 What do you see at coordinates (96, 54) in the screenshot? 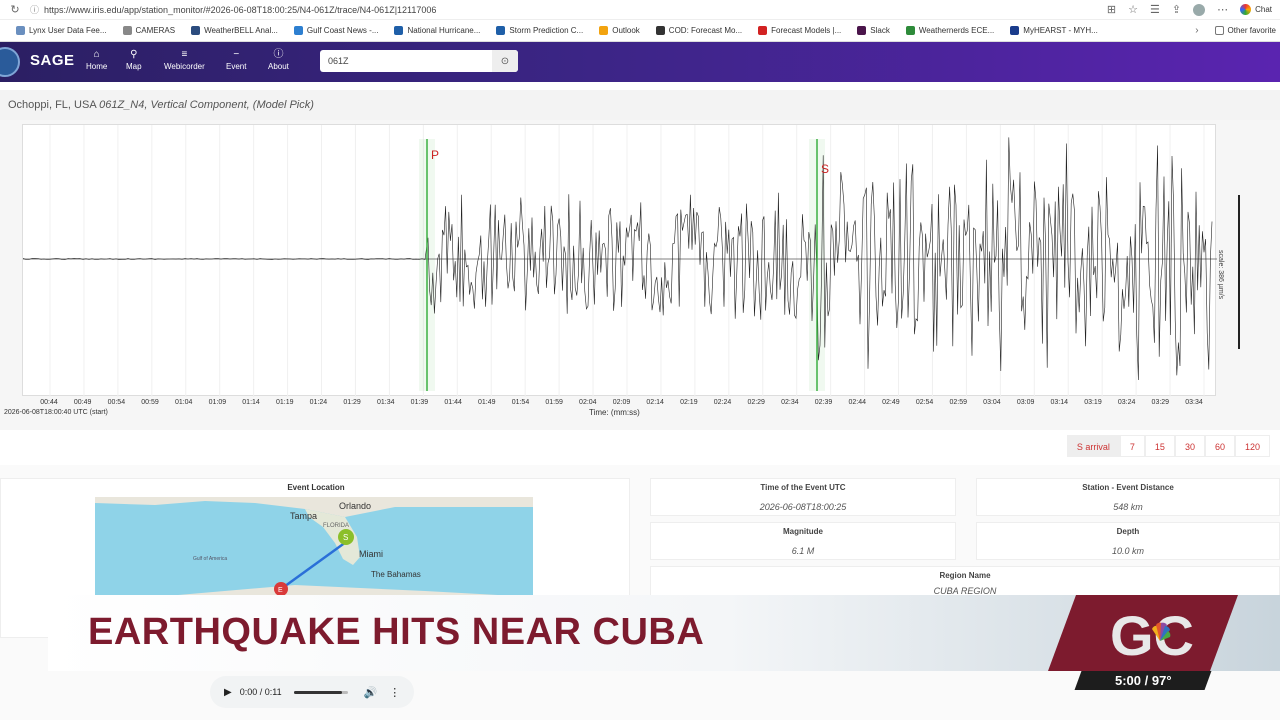
I see `home-icon: ⌂` at bounding box center [96, 54].